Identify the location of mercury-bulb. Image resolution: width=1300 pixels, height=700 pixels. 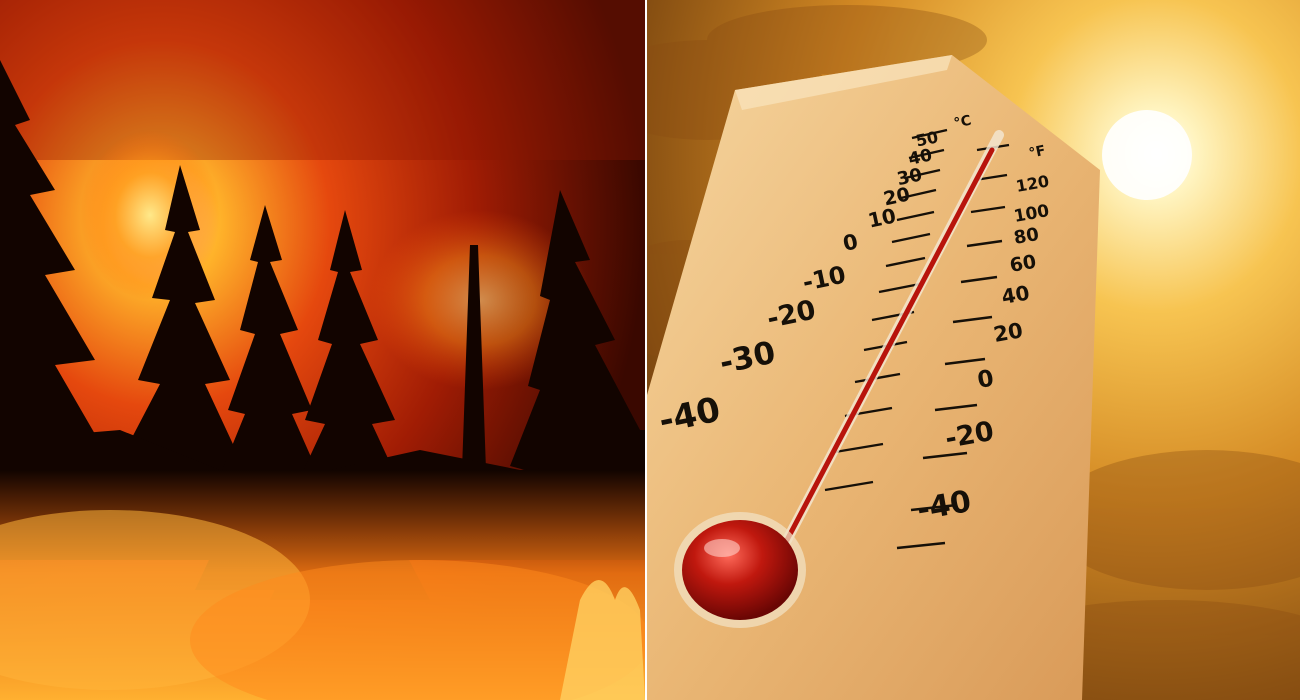
(740, 570).